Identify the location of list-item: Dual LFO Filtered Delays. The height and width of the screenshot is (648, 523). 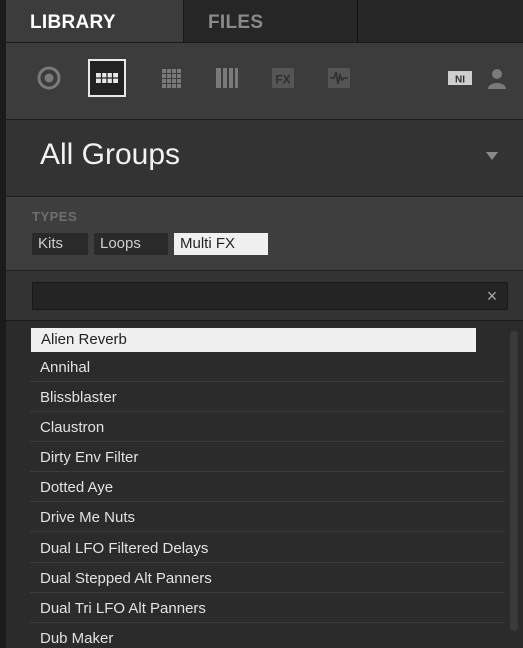
(267, 548).